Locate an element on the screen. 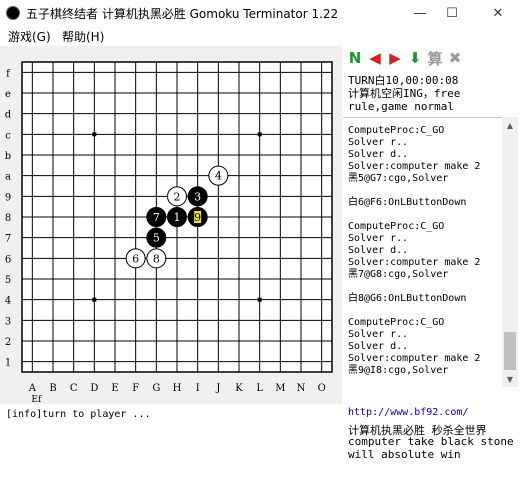 The image size is (520, 478). promo-line-3: will absolute win is located at coordinates (404, 454).